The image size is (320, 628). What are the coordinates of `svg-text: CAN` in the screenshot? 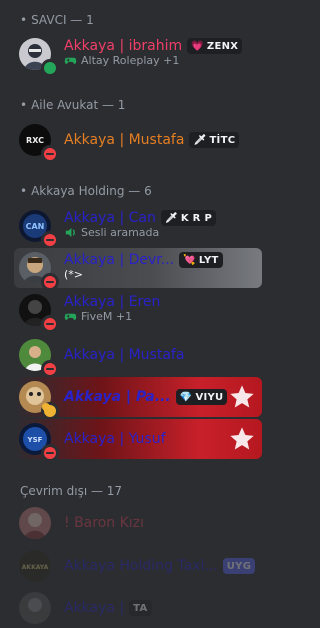 It's located at (35, 226).